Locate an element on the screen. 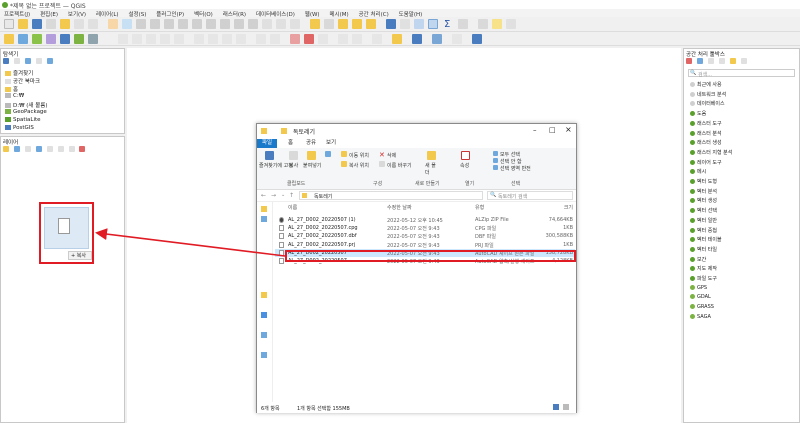 The width and height of the screenshot is (800, 423). current-edits-icon is located at coordinates (123, 39).